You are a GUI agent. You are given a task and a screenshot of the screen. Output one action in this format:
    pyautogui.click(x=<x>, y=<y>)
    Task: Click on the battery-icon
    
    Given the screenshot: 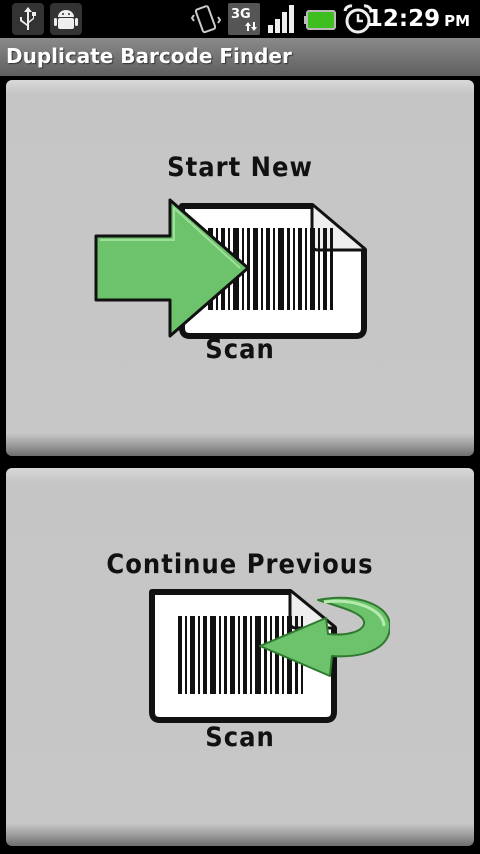 What is the action you would take?
    pyautogui.click(x=320, y=20)
    